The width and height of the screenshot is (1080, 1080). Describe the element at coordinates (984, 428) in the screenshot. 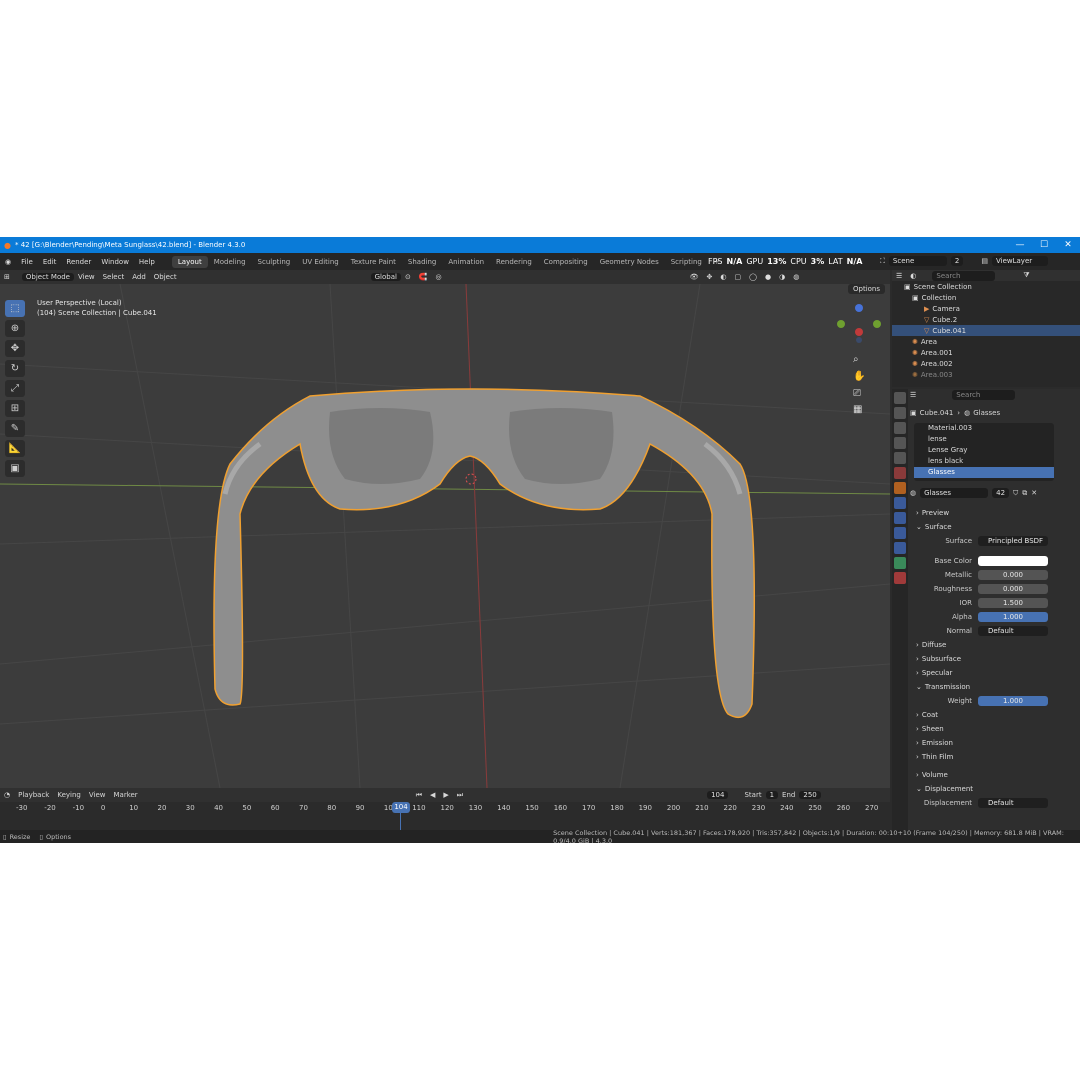

I see `material-slot: Material.003` at that location.